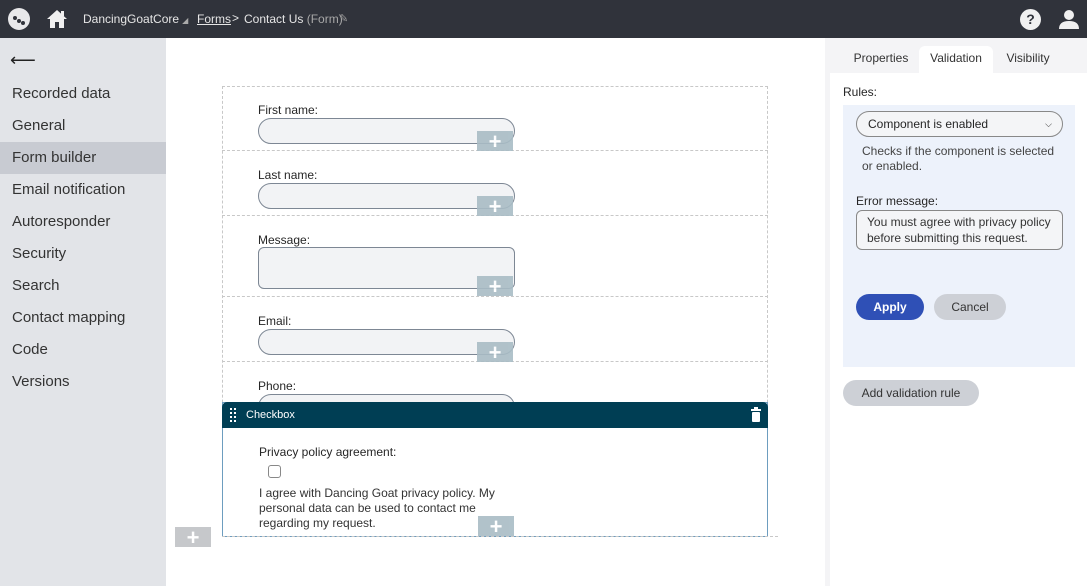 The height and width of the screenshot is (586, 1087). What do you see at coordinates (270, 415) in the screenshot?
I see `widget-title: Checkbox` at bounding box center [270, 415].